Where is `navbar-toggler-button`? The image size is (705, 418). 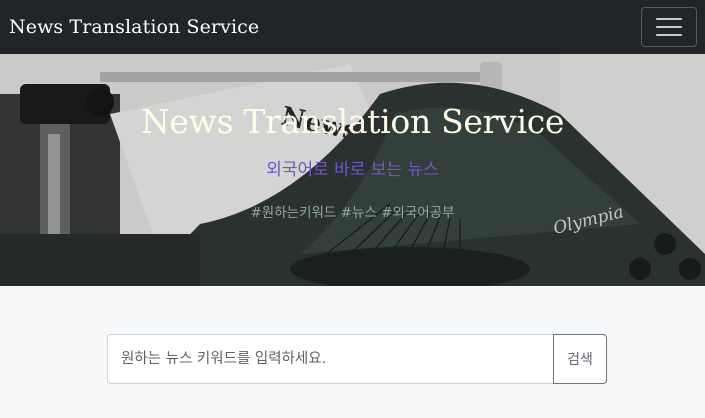 navbar-toggler-button is located at coordinates (669, 27).